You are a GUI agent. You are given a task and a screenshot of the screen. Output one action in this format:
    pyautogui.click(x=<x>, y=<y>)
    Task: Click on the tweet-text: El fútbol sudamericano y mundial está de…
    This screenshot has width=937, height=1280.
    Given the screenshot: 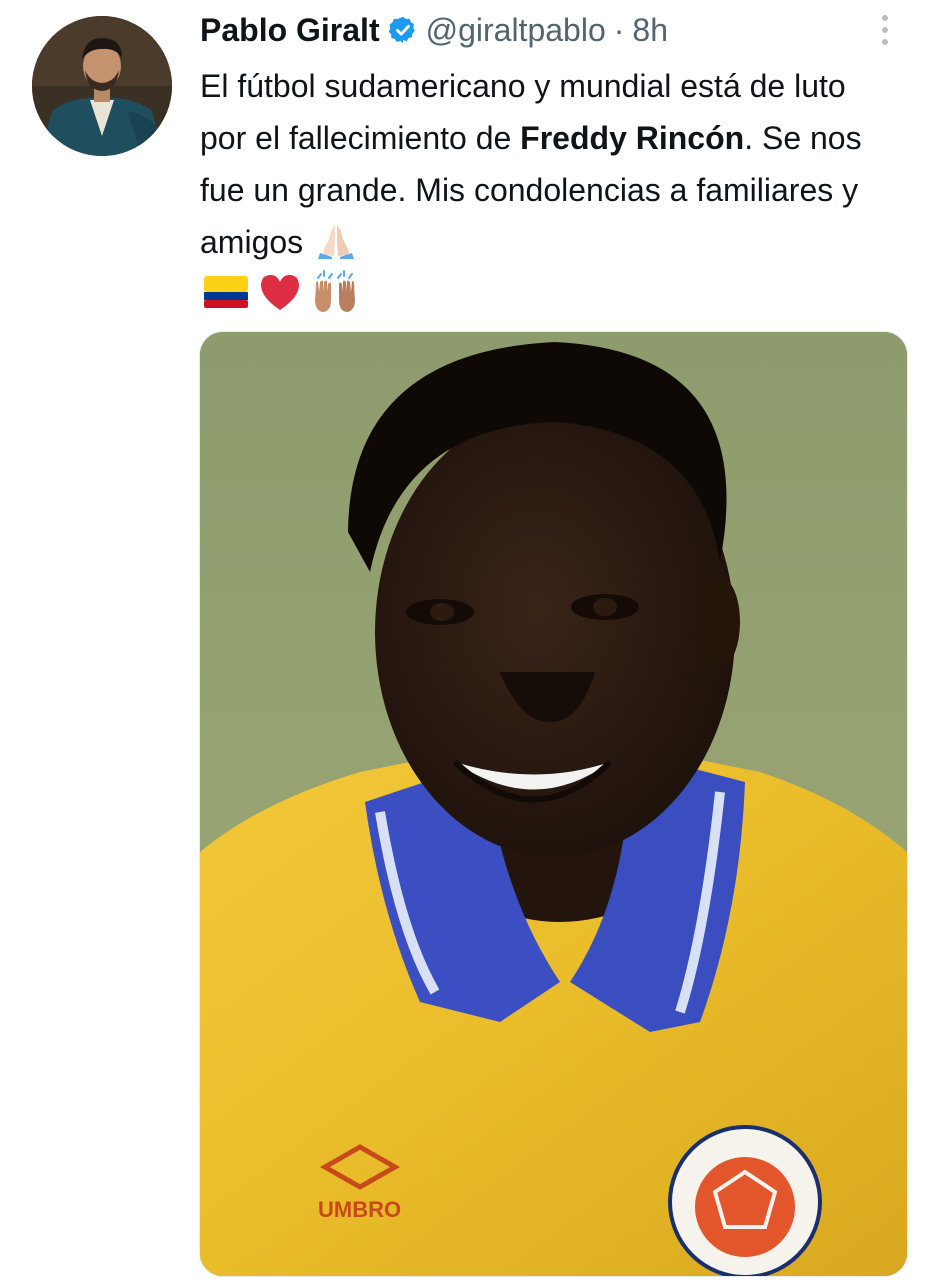 What is the action you would take?
    pyautogui.click(x=550, y=164)
    